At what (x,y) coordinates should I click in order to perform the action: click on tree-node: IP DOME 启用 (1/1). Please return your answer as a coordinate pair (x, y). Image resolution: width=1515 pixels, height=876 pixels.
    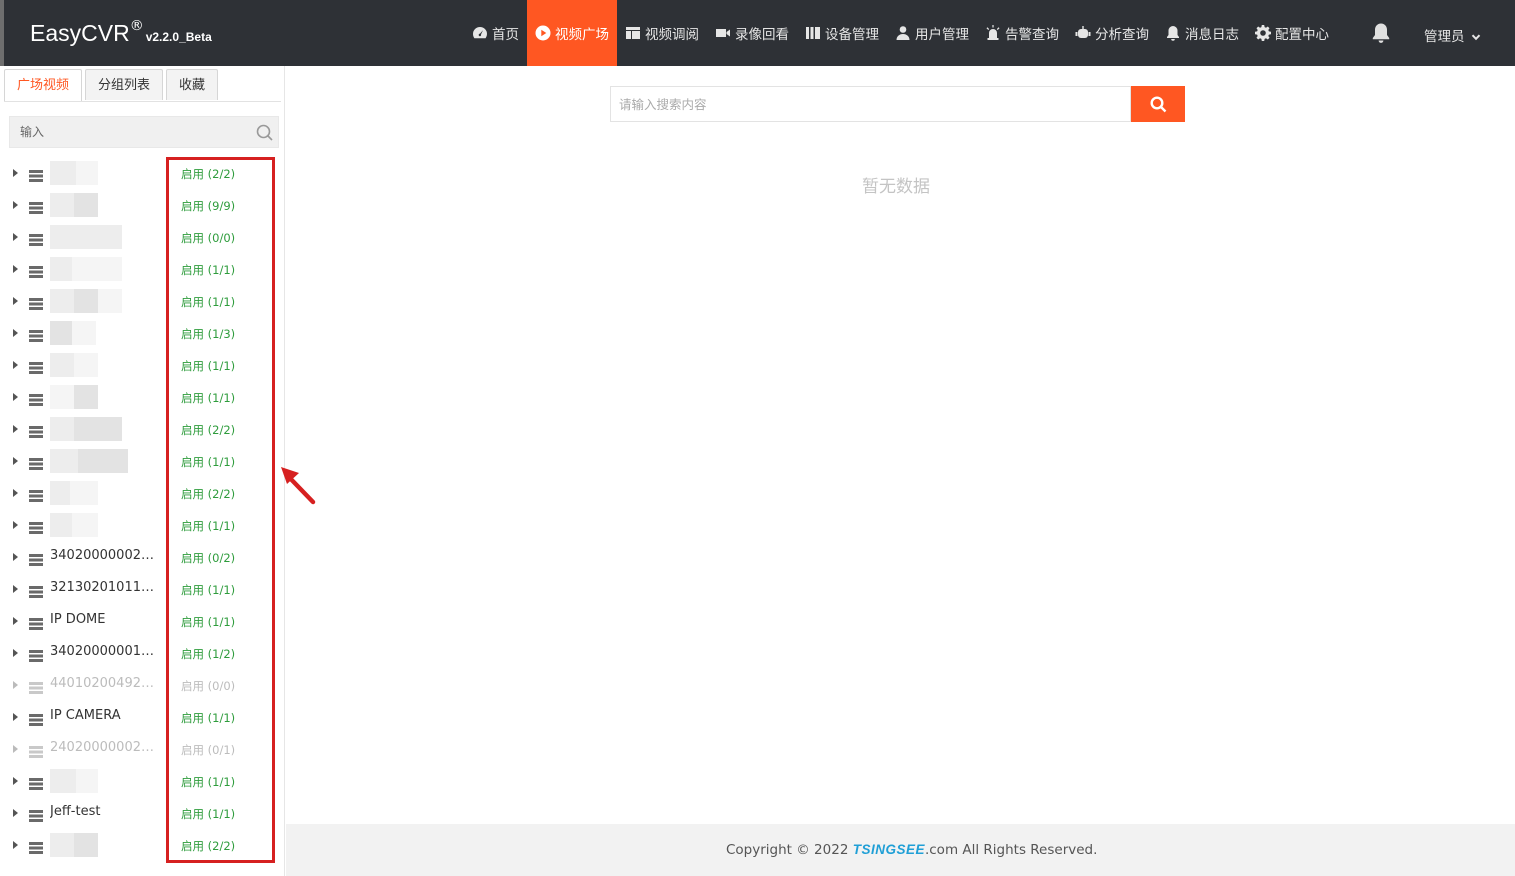
    Looking at the image, I should click on (142, 621).